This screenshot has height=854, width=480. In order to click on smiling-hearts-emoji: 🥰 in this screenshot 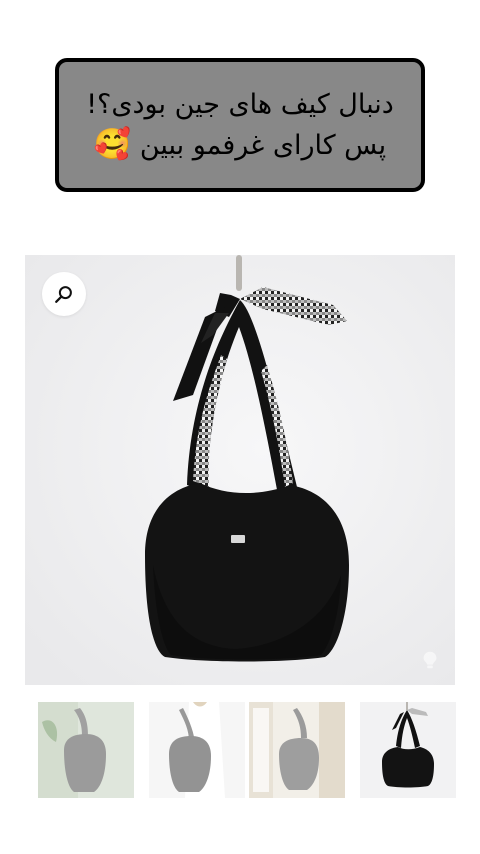, I will do `click(112, 144)`.